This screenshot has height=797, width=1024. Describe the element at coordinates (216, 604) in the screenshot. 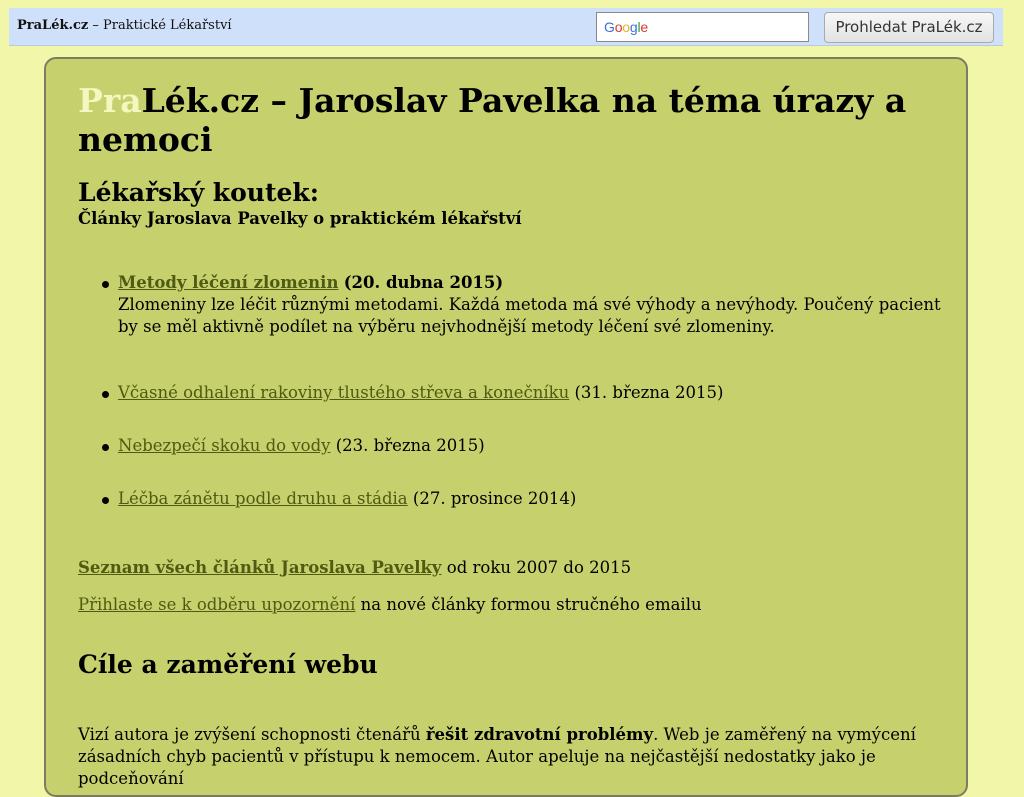

I see `subscribe-link: Přihlaste se k odběru upozornění` at that location.